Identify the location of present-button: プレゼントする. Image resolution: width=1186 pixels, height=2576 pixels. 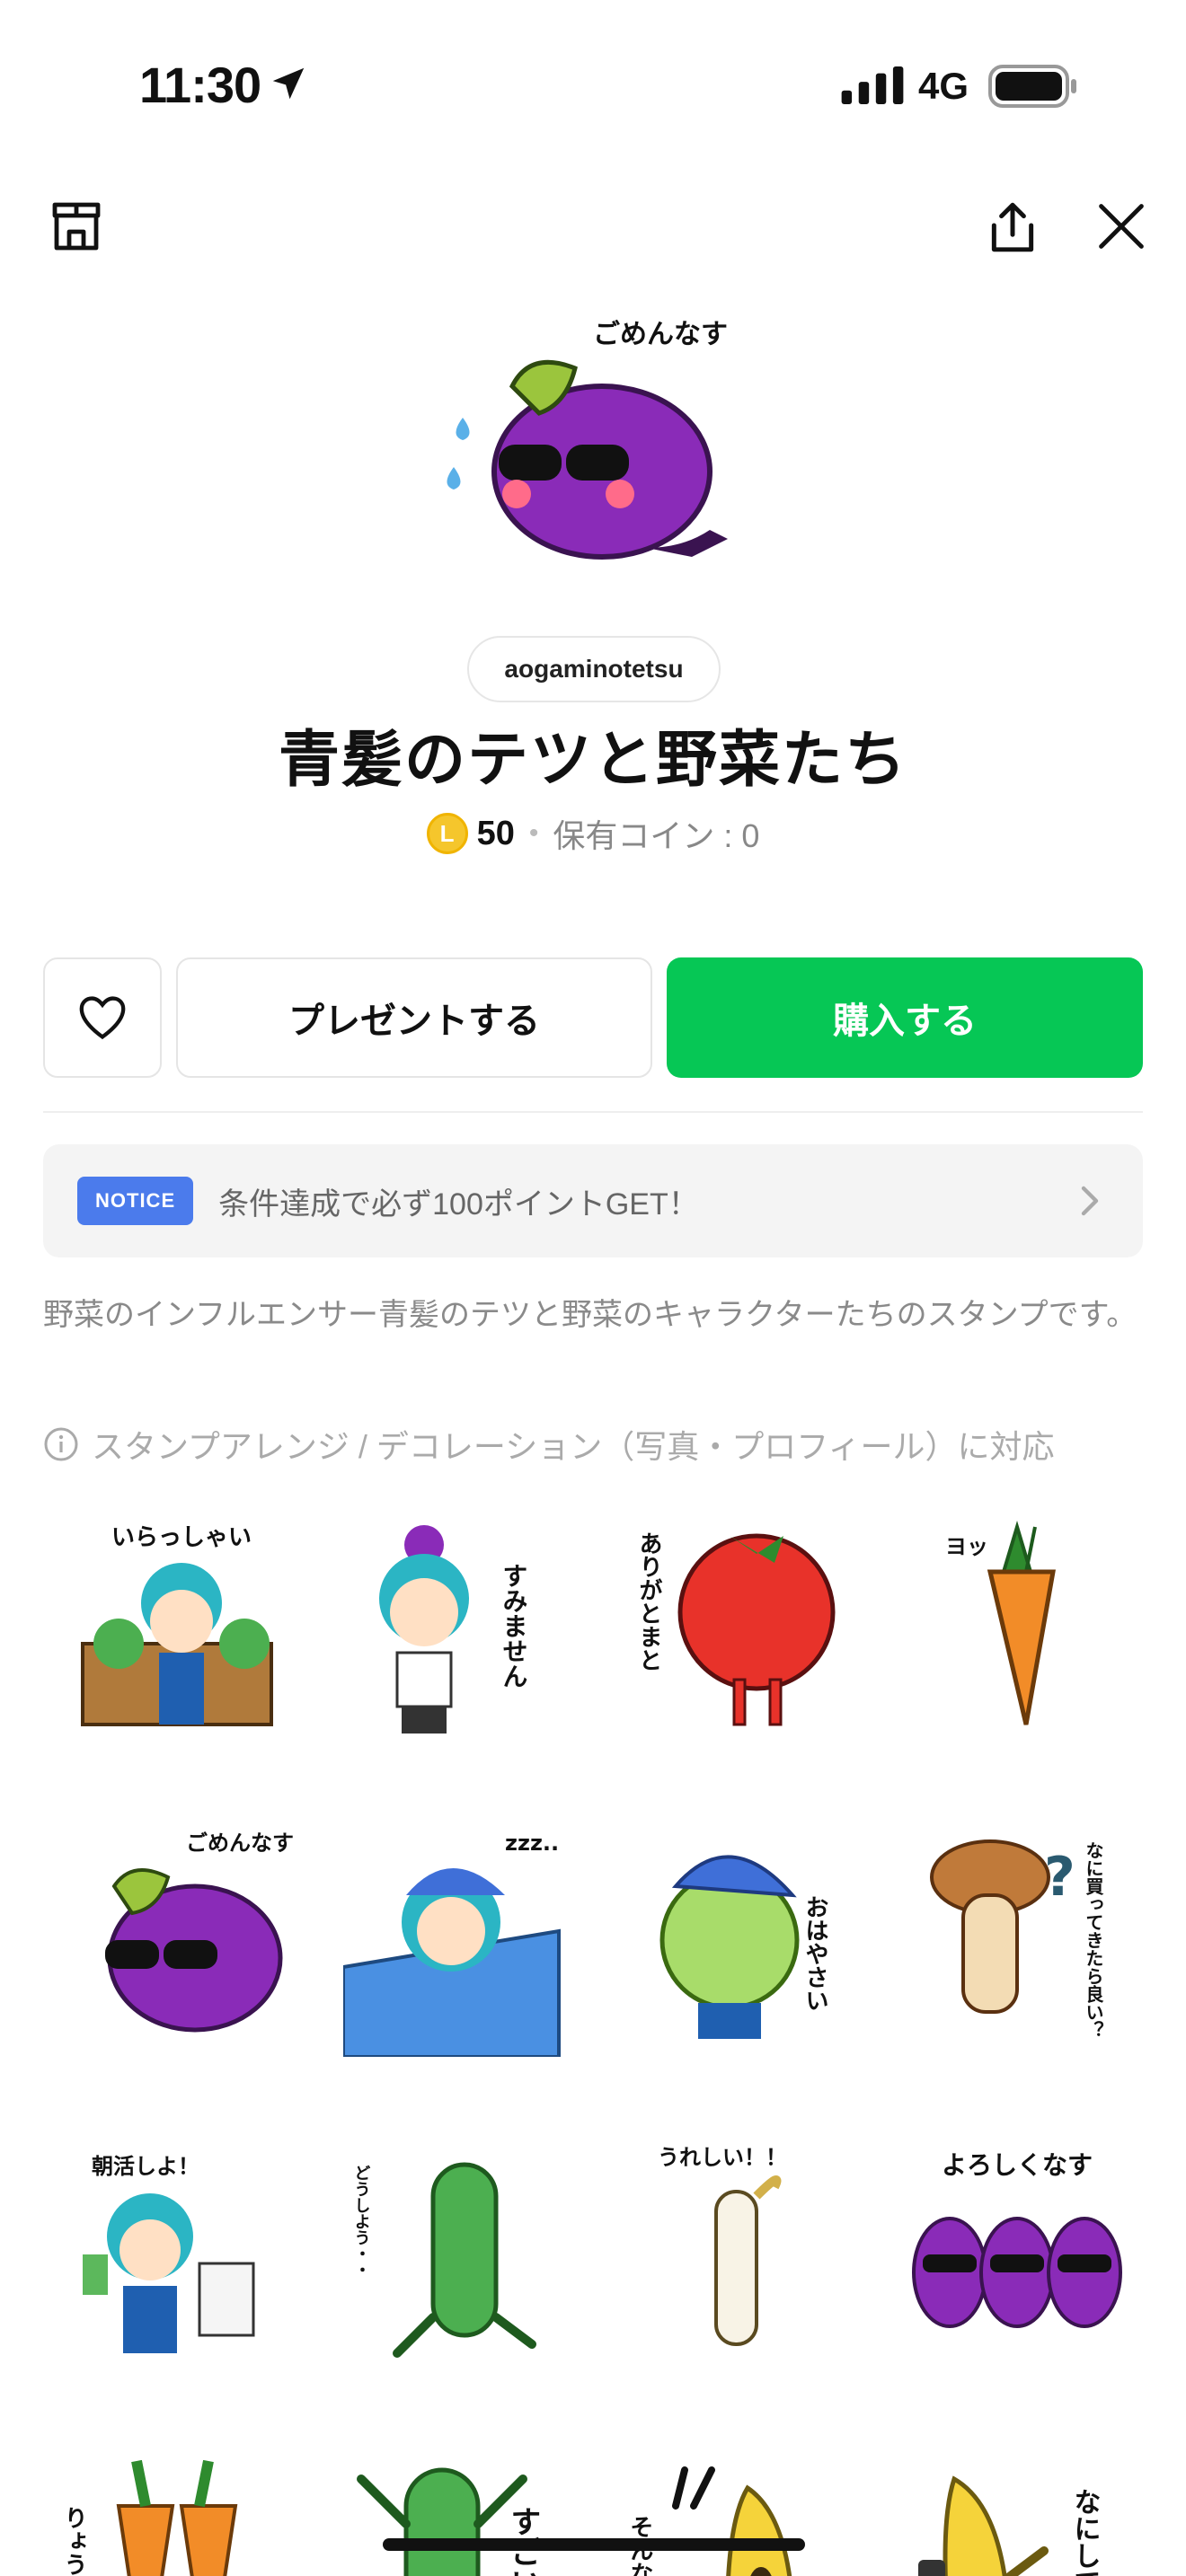
(414, 1017).